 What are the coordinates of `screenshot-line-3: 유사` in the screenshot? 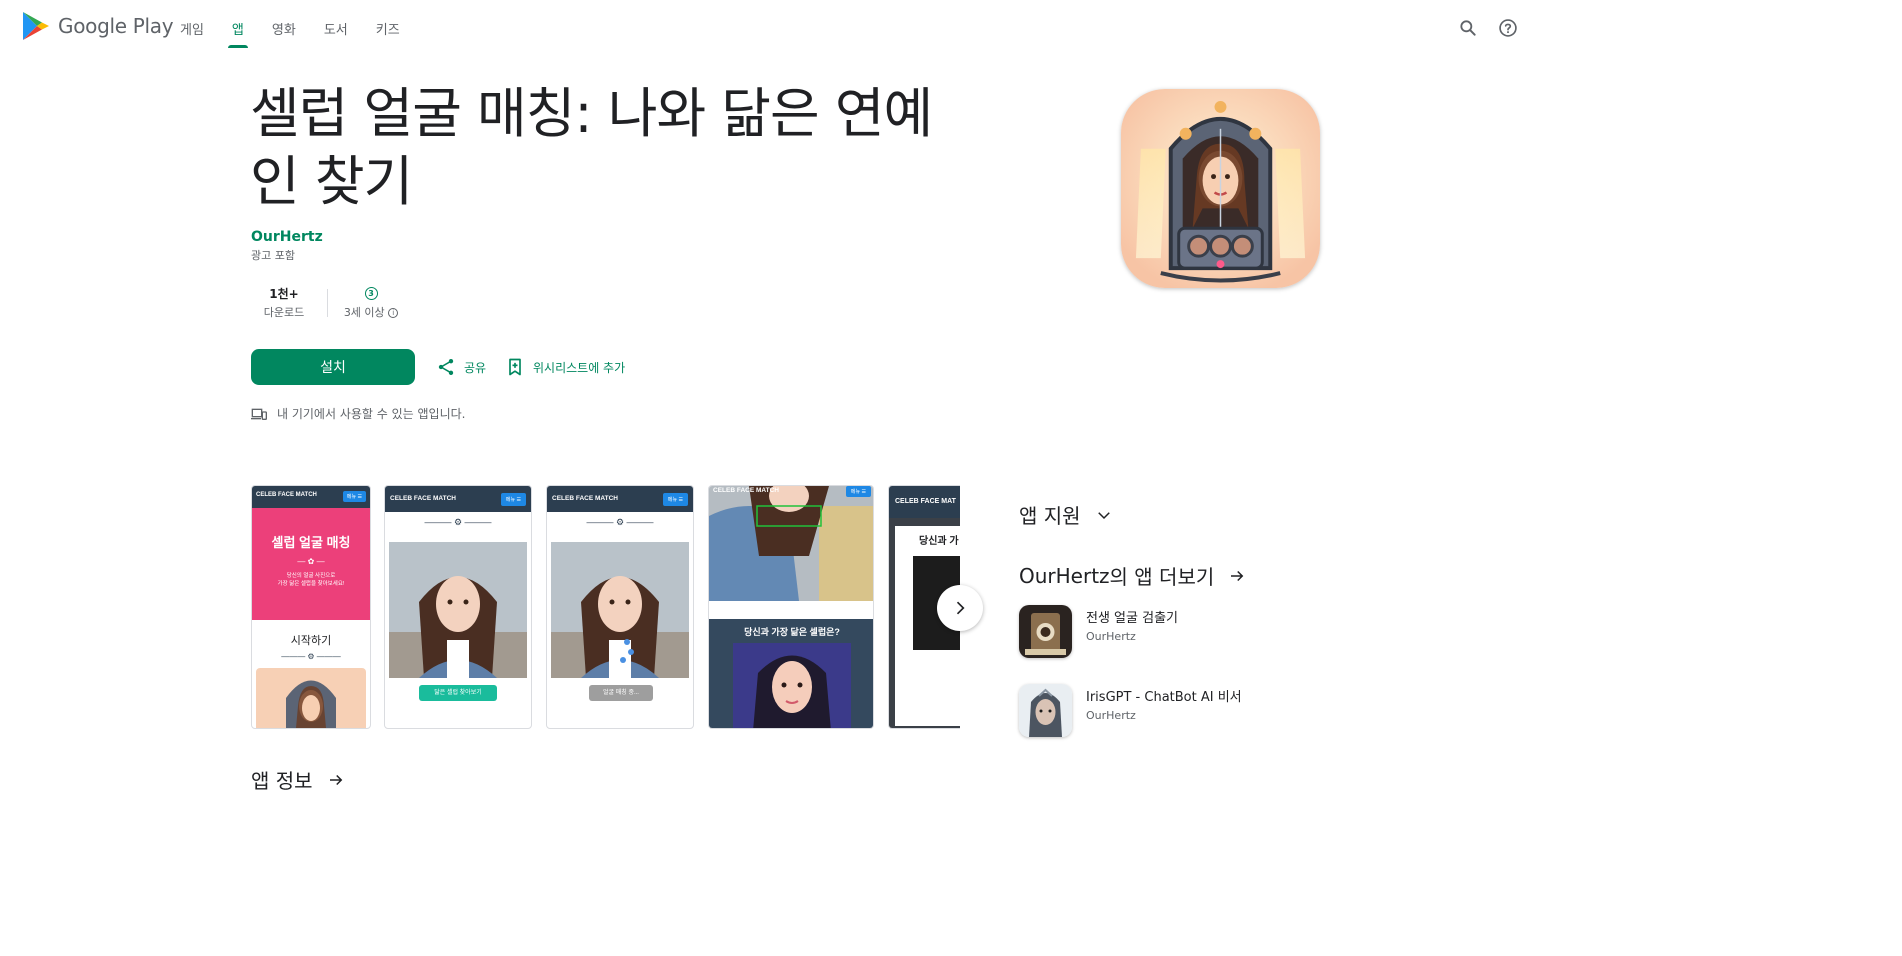 It's located at (955, 716).